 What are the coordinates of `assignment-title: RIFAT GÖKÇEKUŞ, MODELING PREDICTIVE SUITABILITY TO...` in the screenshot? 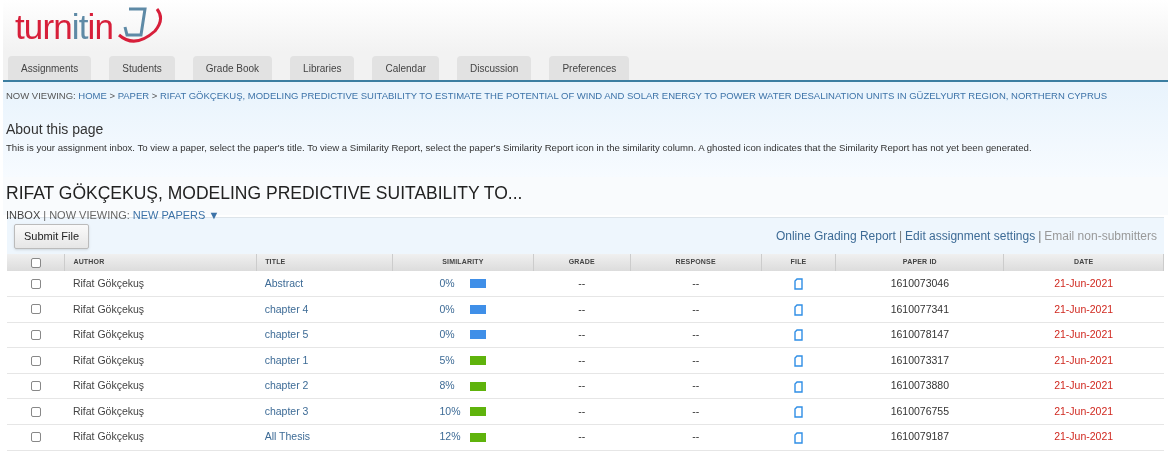 It's located at (265, 193).